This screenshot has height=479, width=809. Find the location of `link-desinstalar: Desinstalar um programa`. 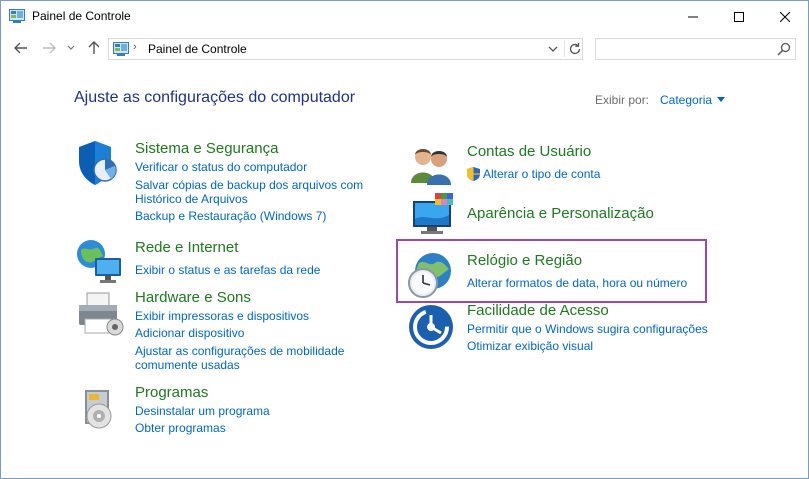

link-desinstalar: Desinstalar um programa is located at coordinates (202, 411).